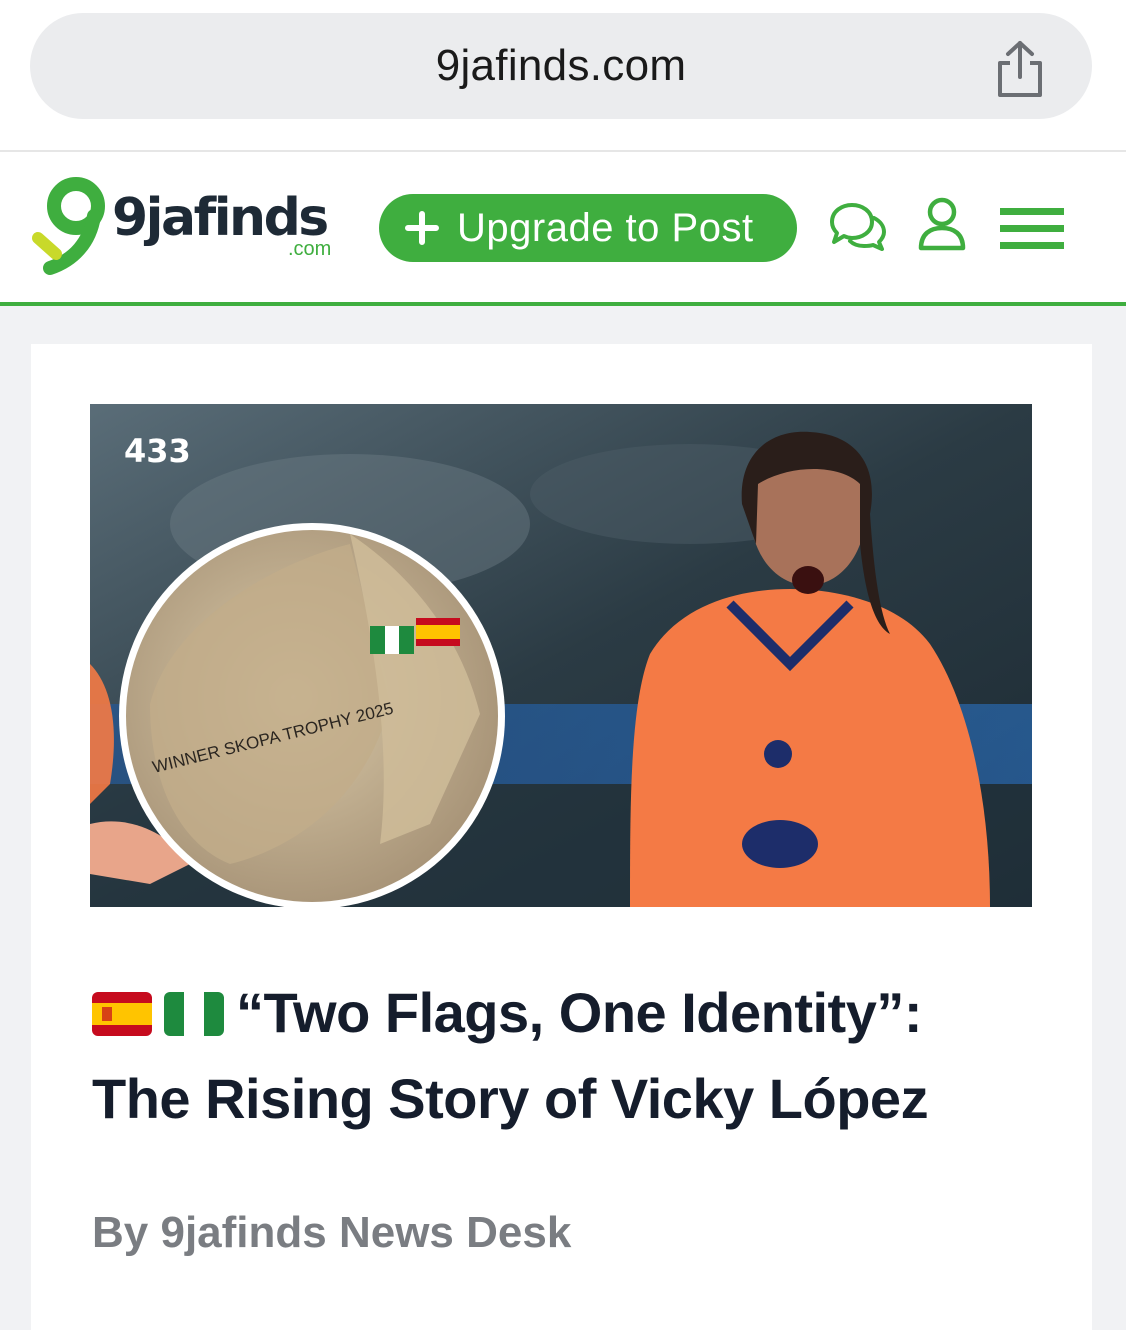 The width and height of the screenshot is (1126, 1330). I want to click on site-logo: 9jafinds .com, so click(188, 224).